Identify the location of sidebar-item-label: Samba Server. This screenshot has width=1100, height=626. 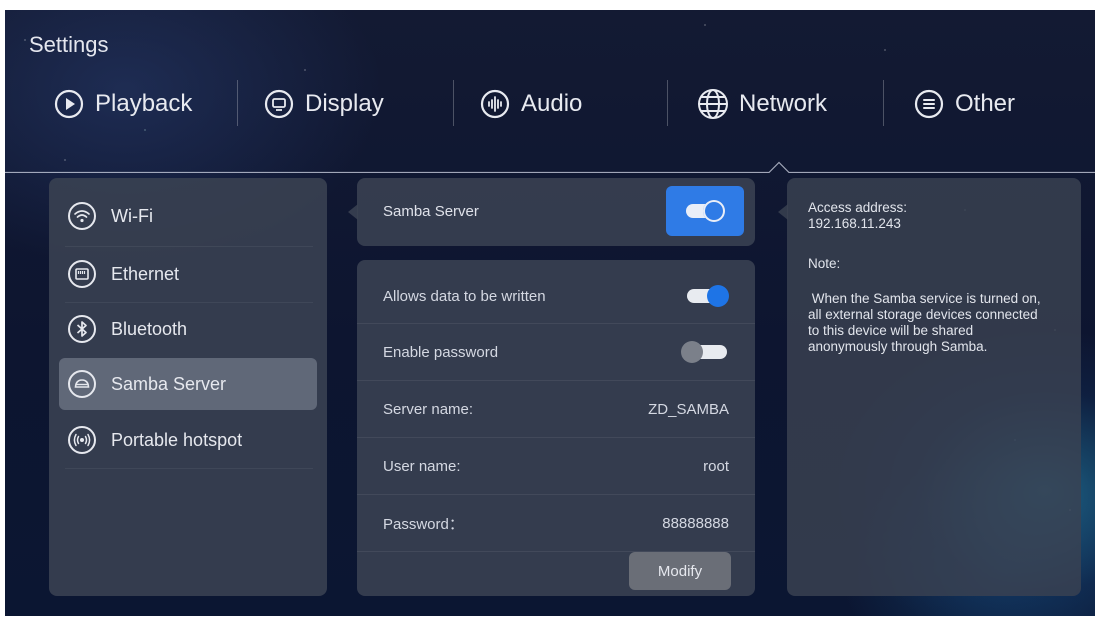
(169, 383).